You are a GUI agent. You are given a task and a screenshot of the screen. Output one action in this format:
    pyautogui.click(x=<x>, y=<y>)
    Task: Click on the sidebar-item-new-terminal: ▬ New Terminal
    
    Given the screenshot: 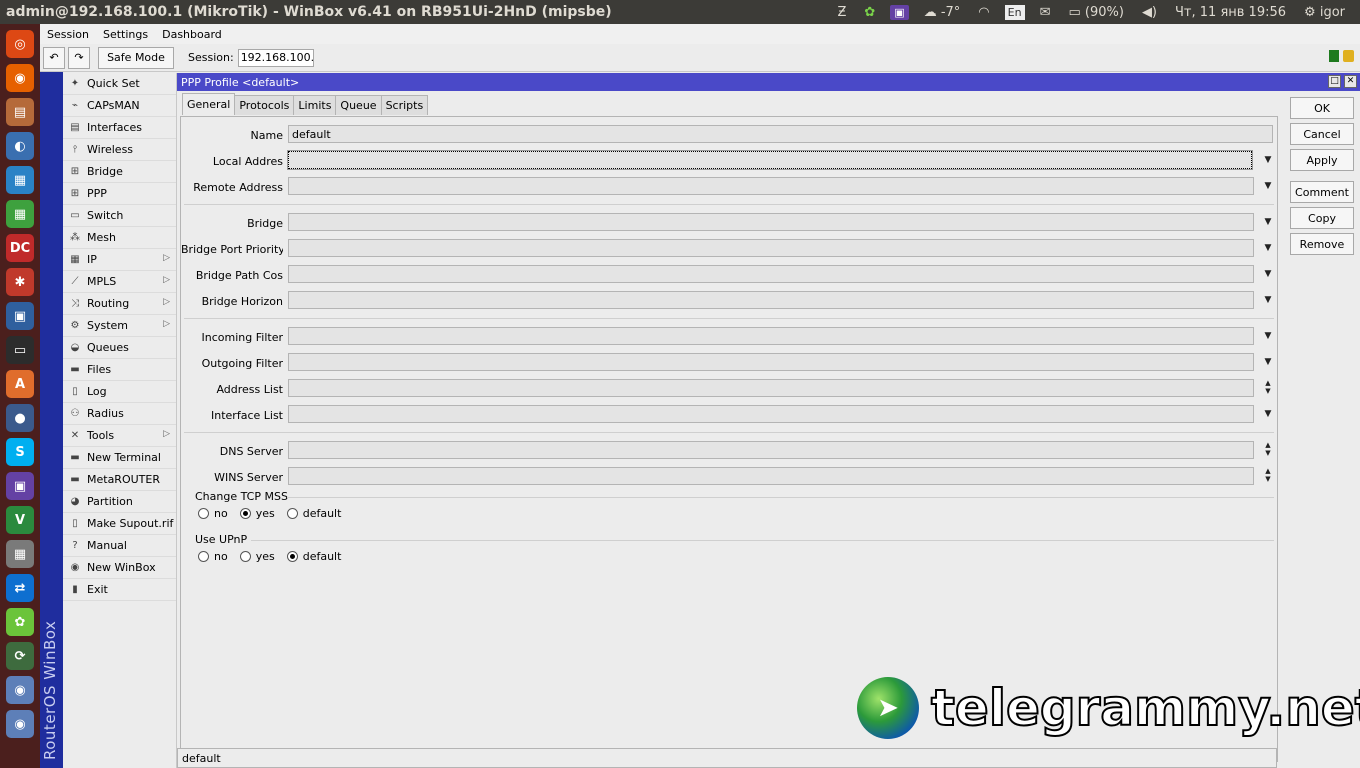 What is the action you would take?
    pyautogui.click(x=119, y=458)
    